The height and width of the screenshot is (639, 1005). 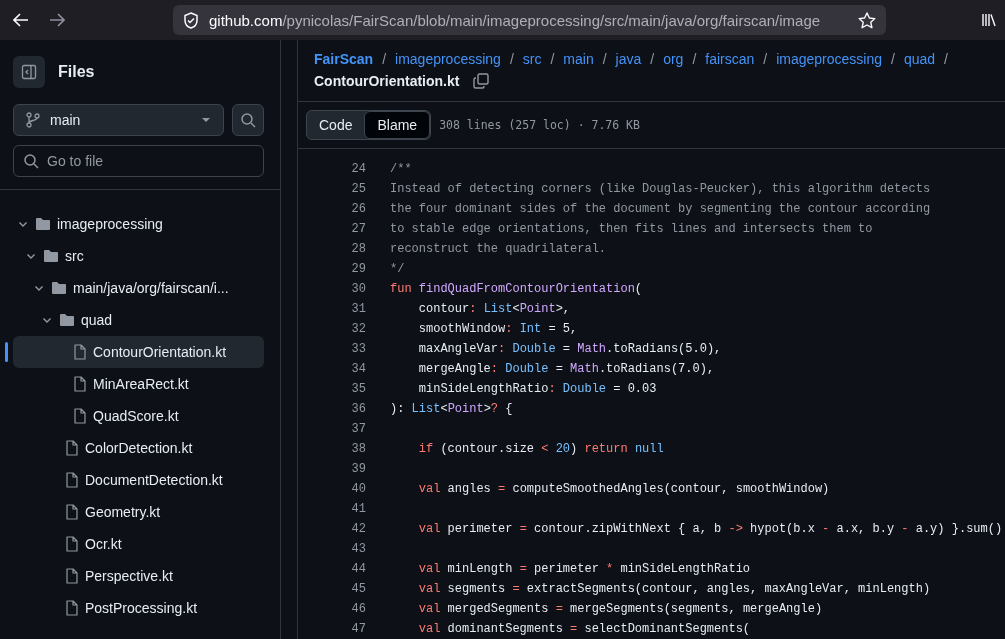 What do you see at coordinates (673, 59) in the screenshot?
I see `breadcrumb-link: org` at bounding box center [673, 59].